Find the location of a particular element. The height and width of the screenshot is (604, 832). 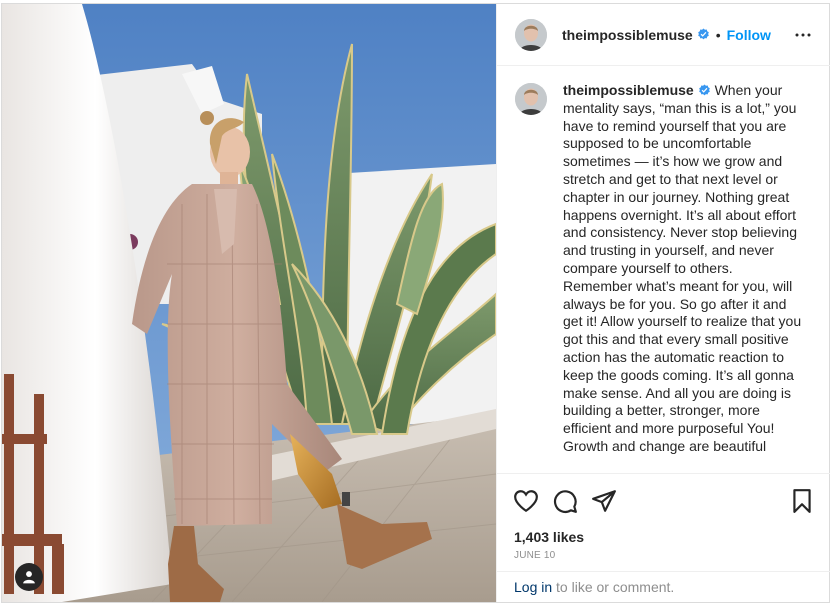

share-icon is located at coordinates (604, 501).